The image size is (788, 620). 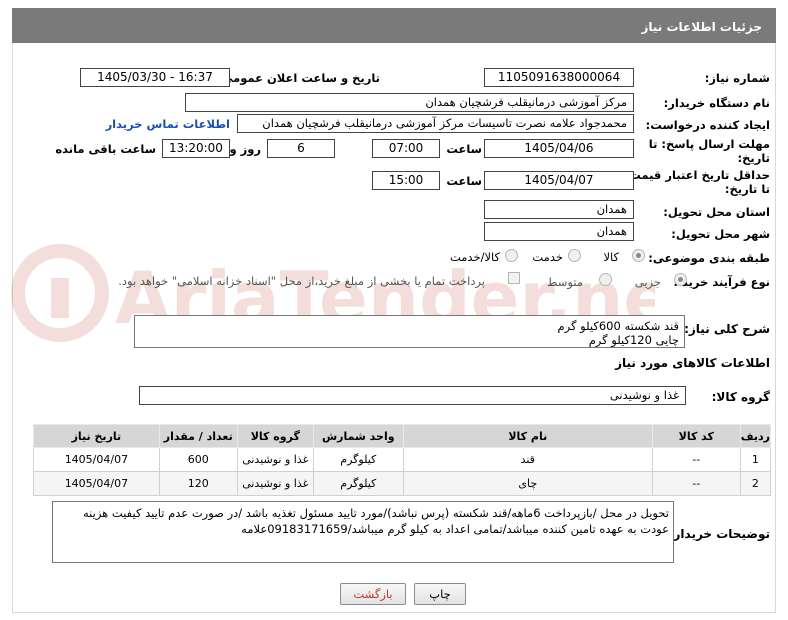 What do you see at coordinates (527, 436) in the screenshot?
I see `col-name: نام کالا` at bounding box center [527, 436].